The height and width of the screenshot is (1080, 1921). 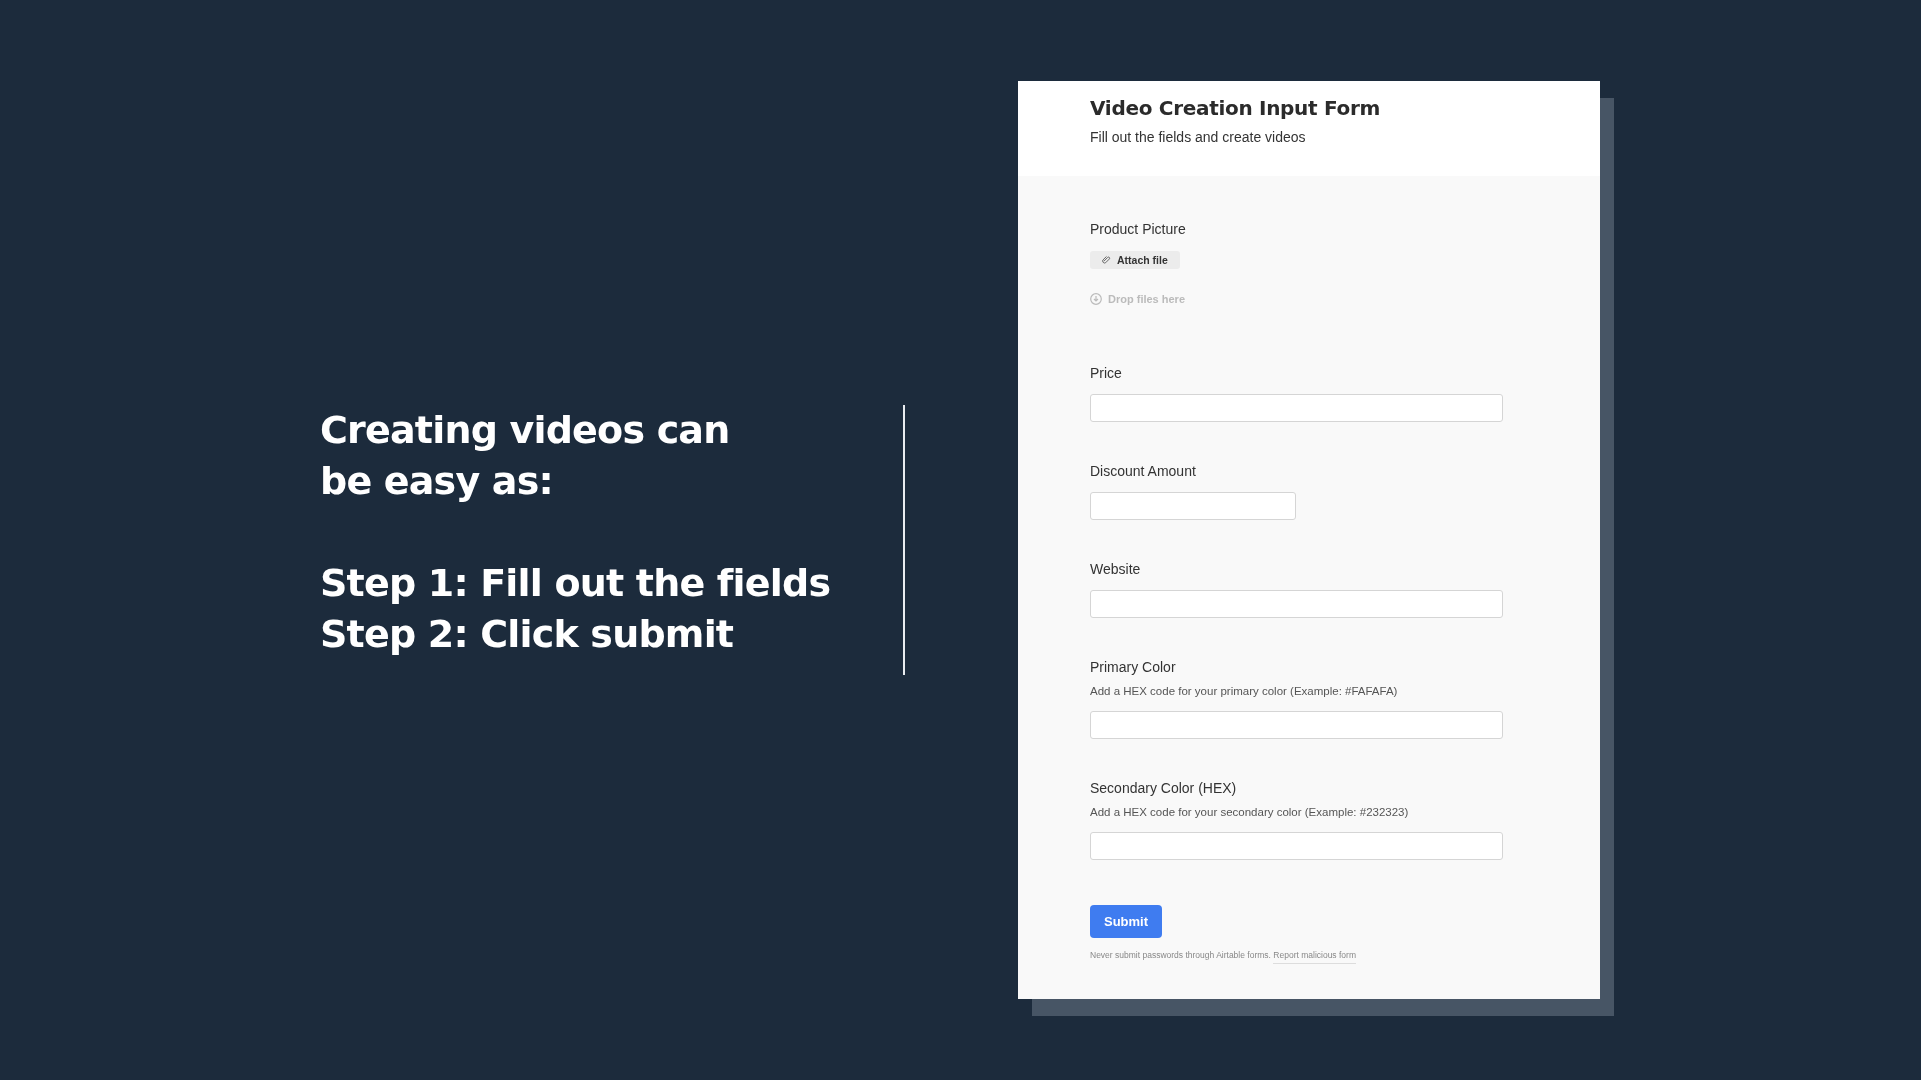 What do you see at coordinates (1133, 666) in the screenshot?
I see `field-label: Primary Color` at bounding box center [1133, 666].